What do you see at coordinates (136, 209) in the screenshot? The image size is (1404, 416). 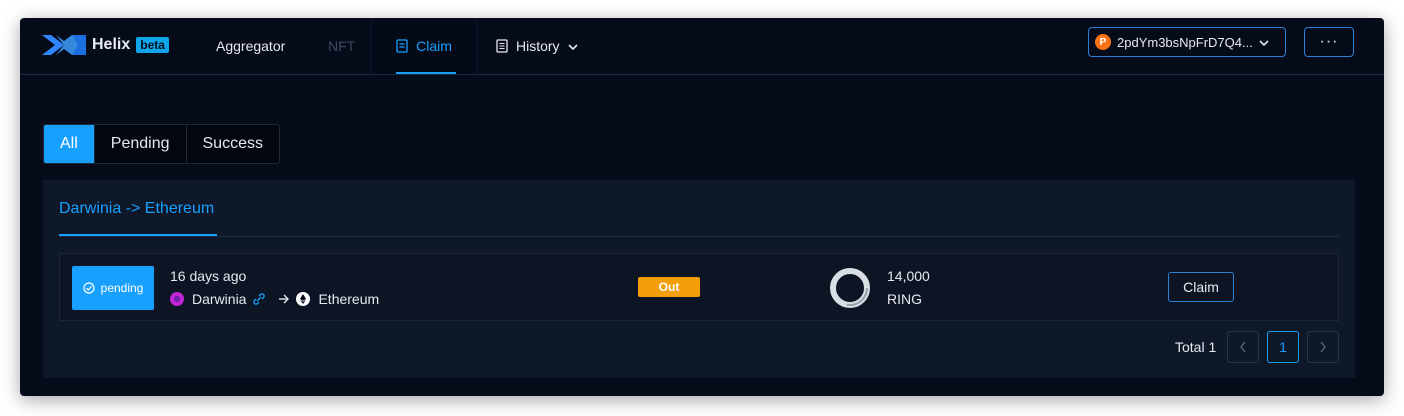 I see `tab-darwinia-ethereum: Darwinia -> Ethereum` at bounding box center [136, 209].